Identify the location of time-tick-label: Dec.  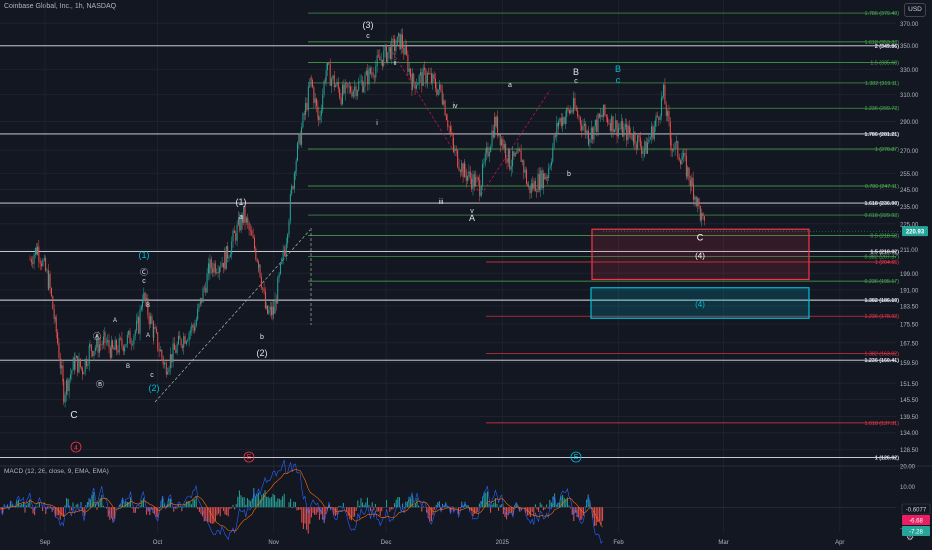
(386, 543).